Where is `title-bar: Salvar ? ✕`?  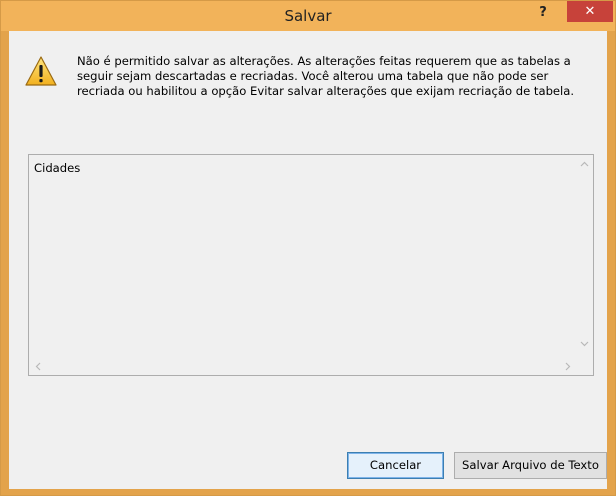
title-bar: Salvar ? ✕ is located at coordinates (308, 16).